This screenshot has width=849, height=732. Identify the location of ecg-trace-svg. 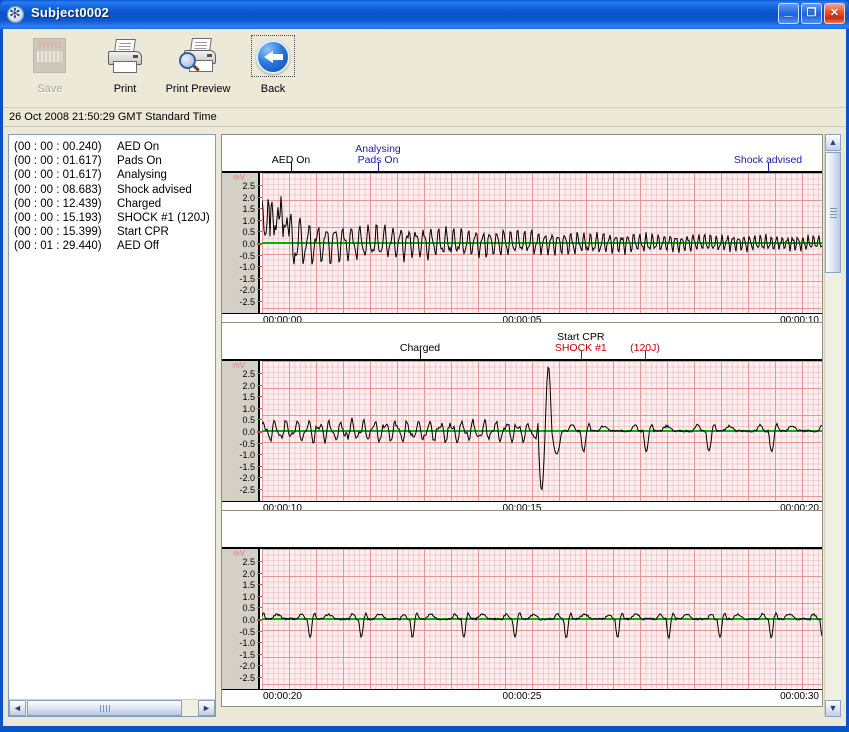
(542, 625).